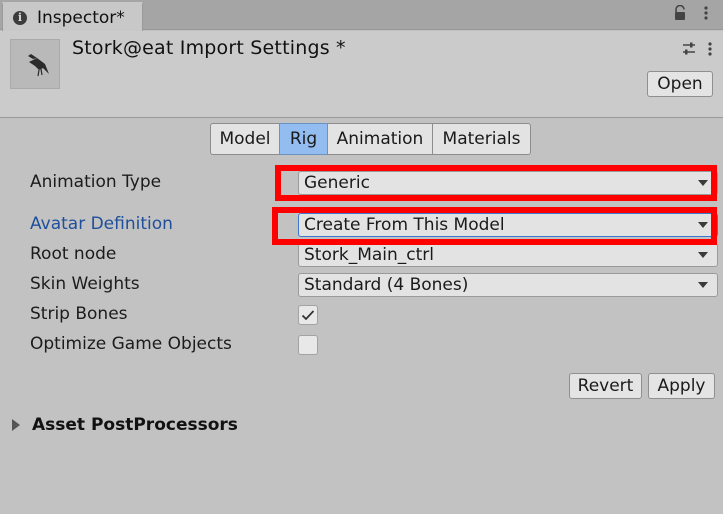 Image resolution: width=723 pixels, height=514 pixels. Describe the element at coordinates (375, 316) in the screenshot. I see `strip-bones-row: Strip Bones` at that location.